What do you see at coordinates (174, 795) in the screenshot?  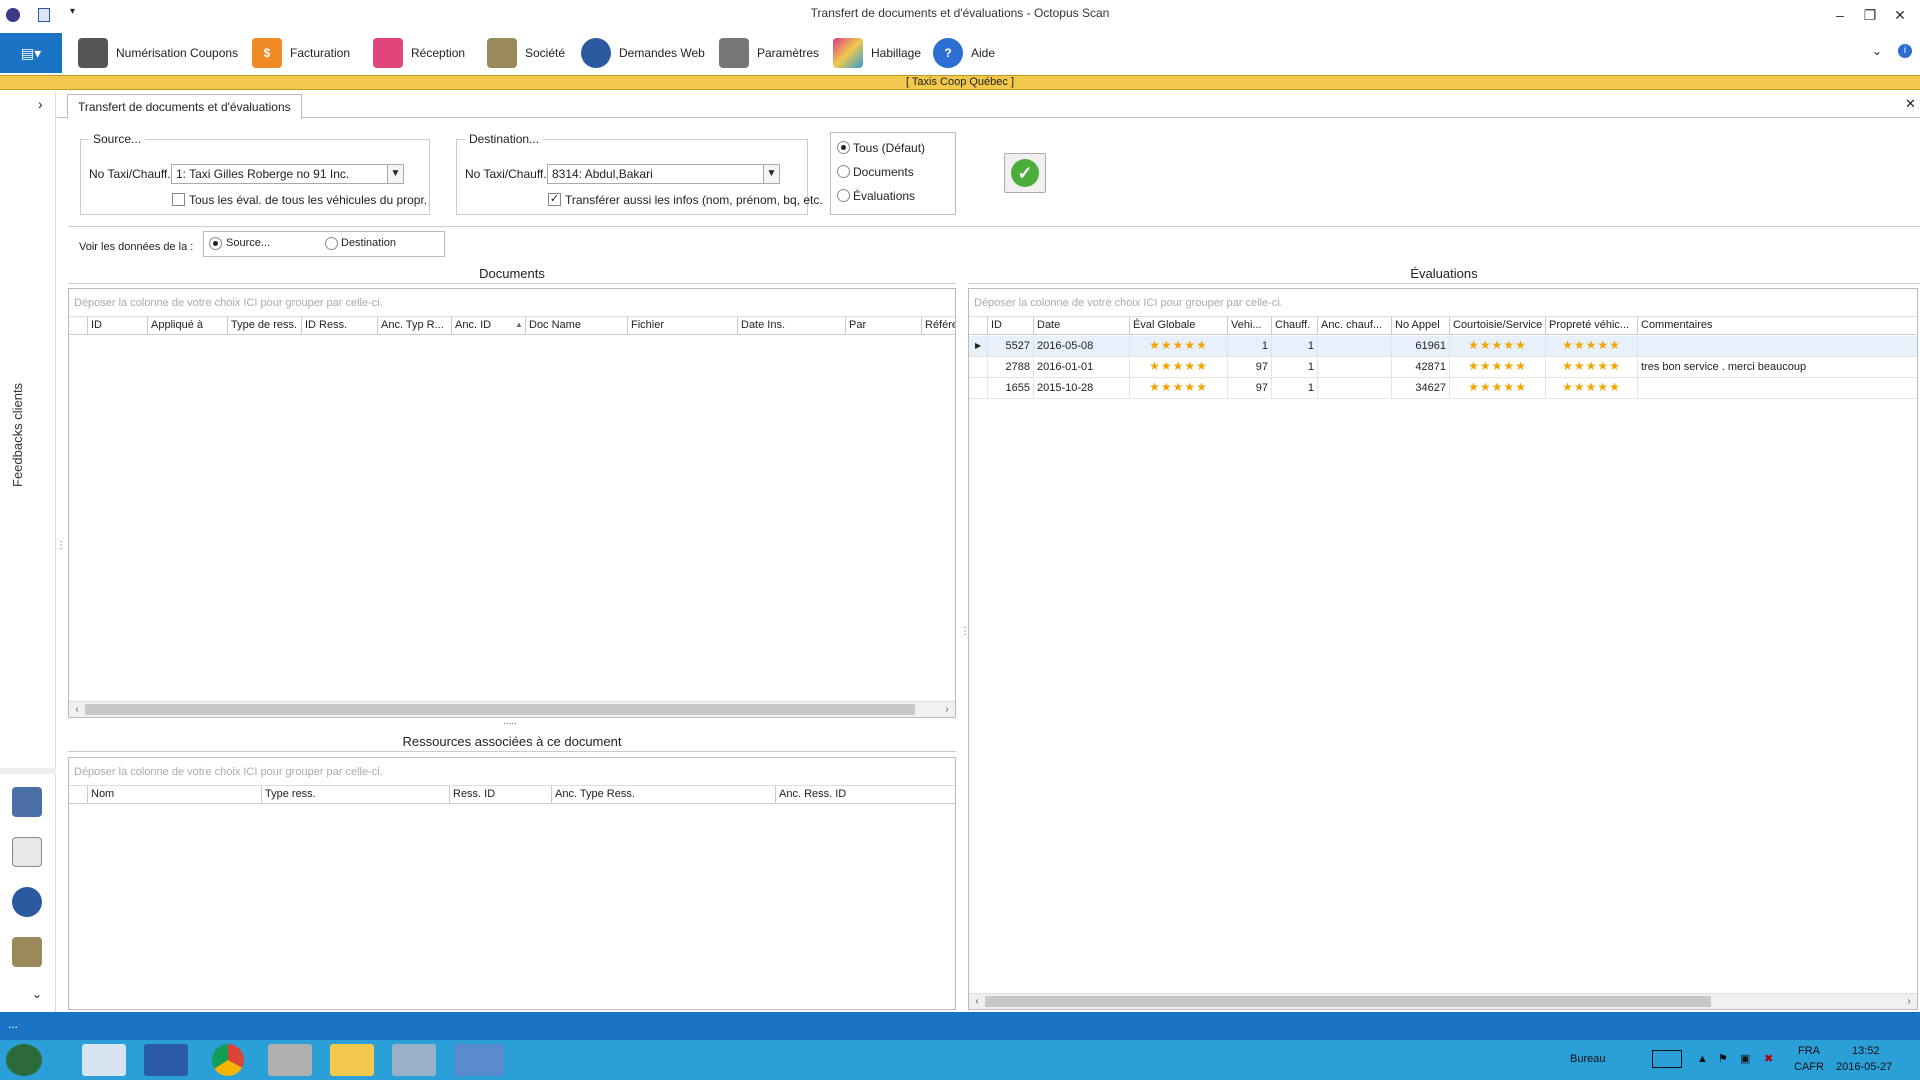 I see `resources-col-header: Nom` at bounding box center [174, 795].